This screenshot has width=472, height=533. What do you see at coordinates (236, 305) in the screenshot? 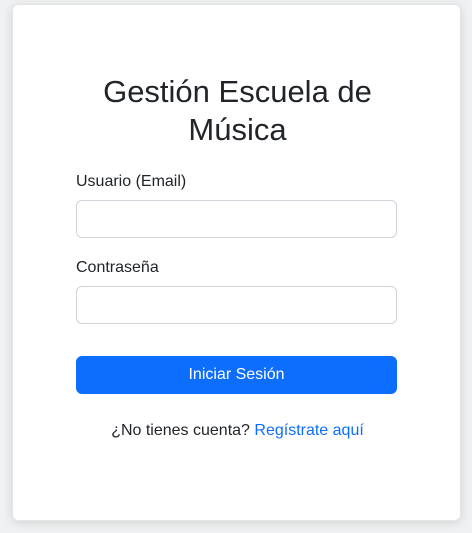
I see `password-field` at bounding box center [236, 305].